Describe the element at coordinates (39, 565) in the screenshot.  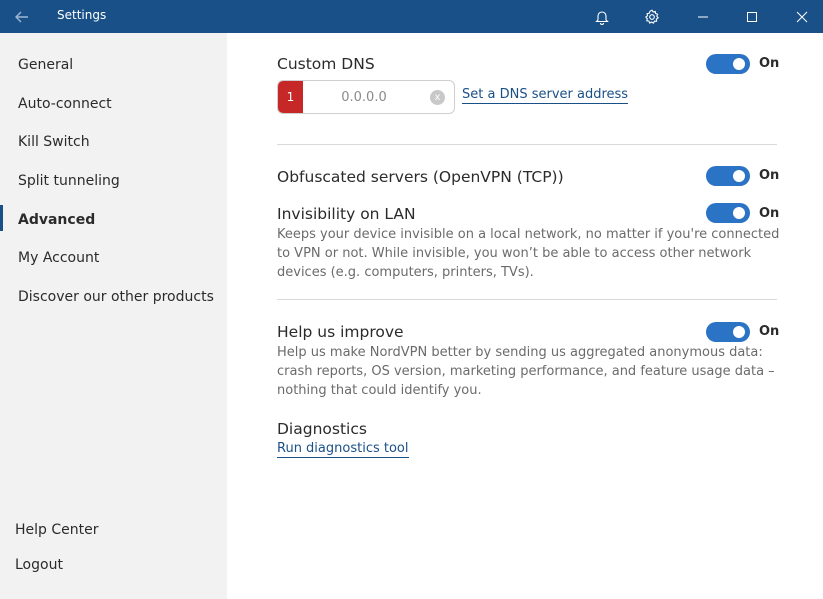
I see `logout-link: Logout` at that location.